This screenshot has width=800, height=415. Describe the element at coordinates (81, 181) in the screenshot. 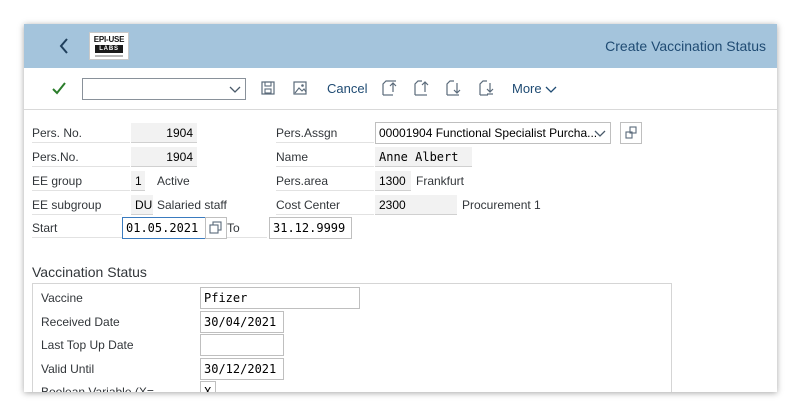

I see `ee-group-label: EE group` at that location.